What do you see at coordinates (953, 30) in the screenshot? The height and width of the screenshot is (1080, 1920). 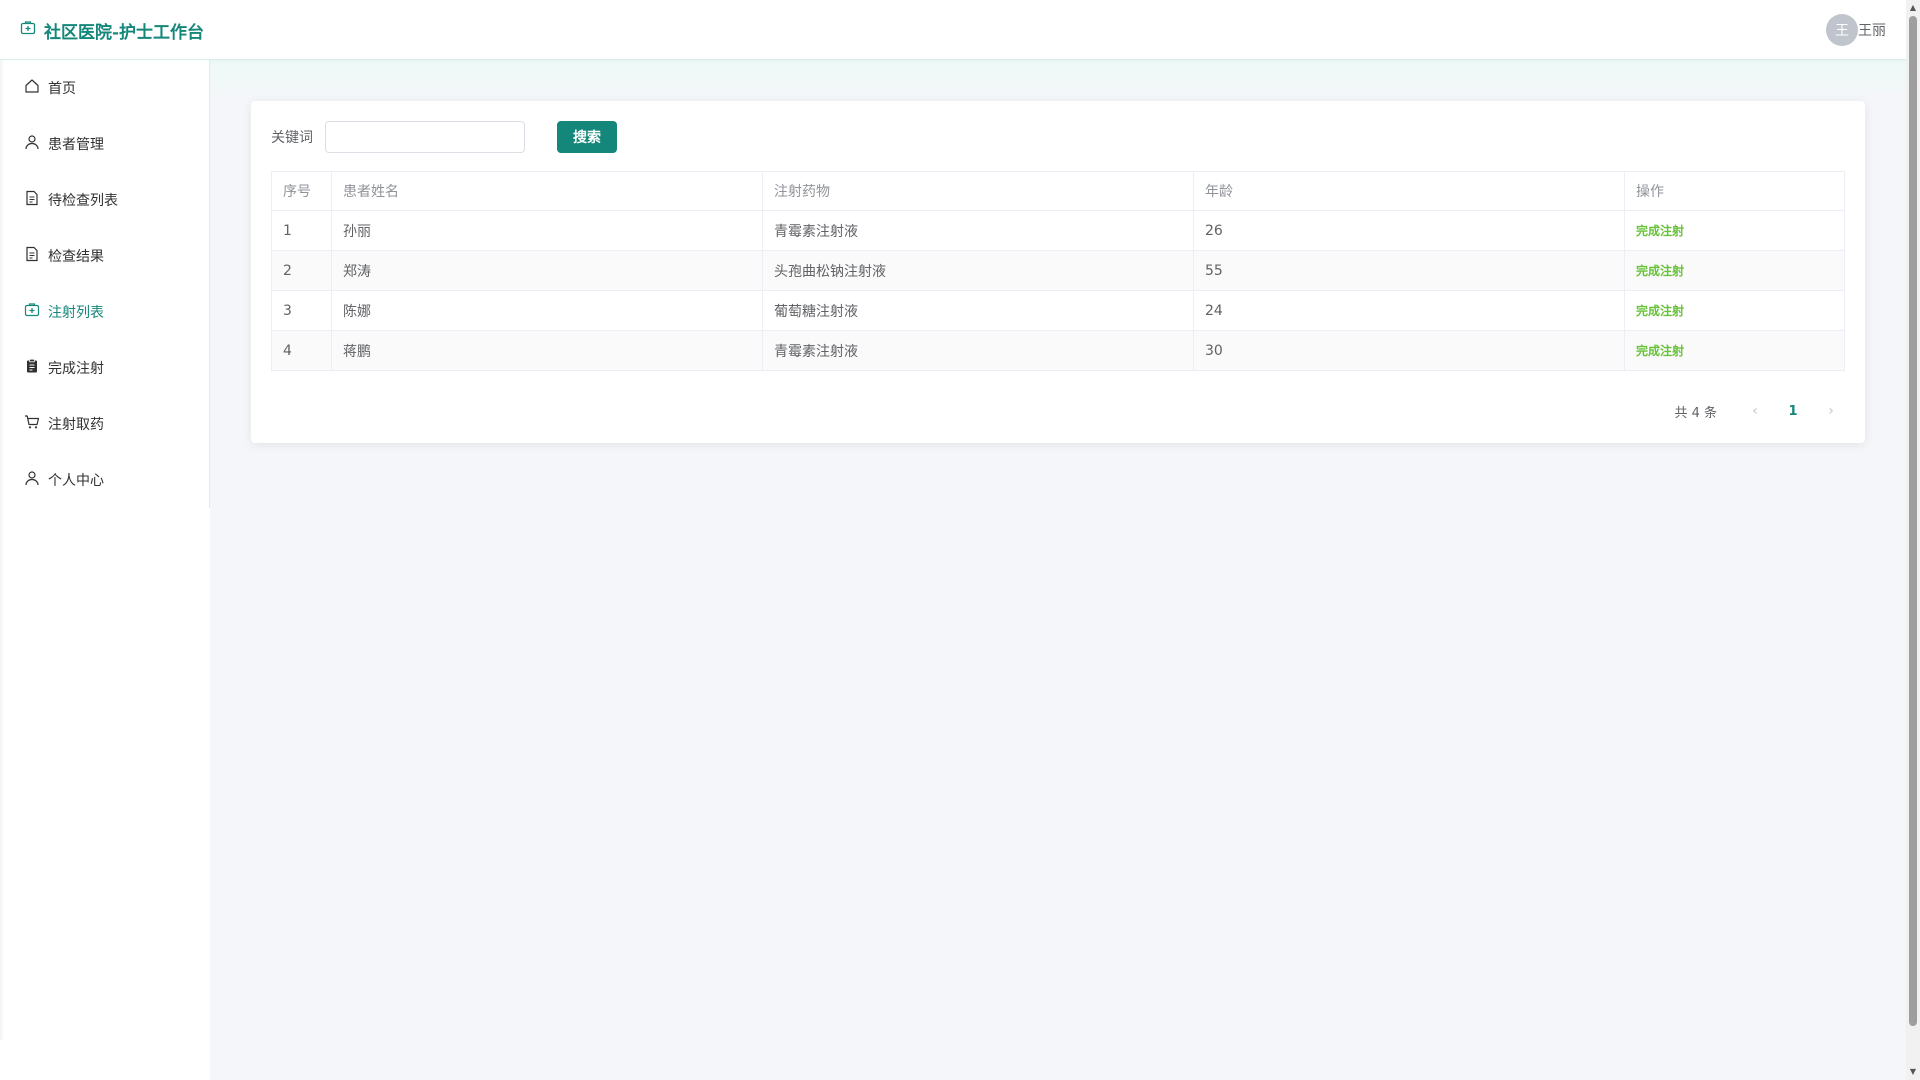 I see `top-bar: 社区医院-护士工作台 王 王丽` at bounding box center [953, 30].